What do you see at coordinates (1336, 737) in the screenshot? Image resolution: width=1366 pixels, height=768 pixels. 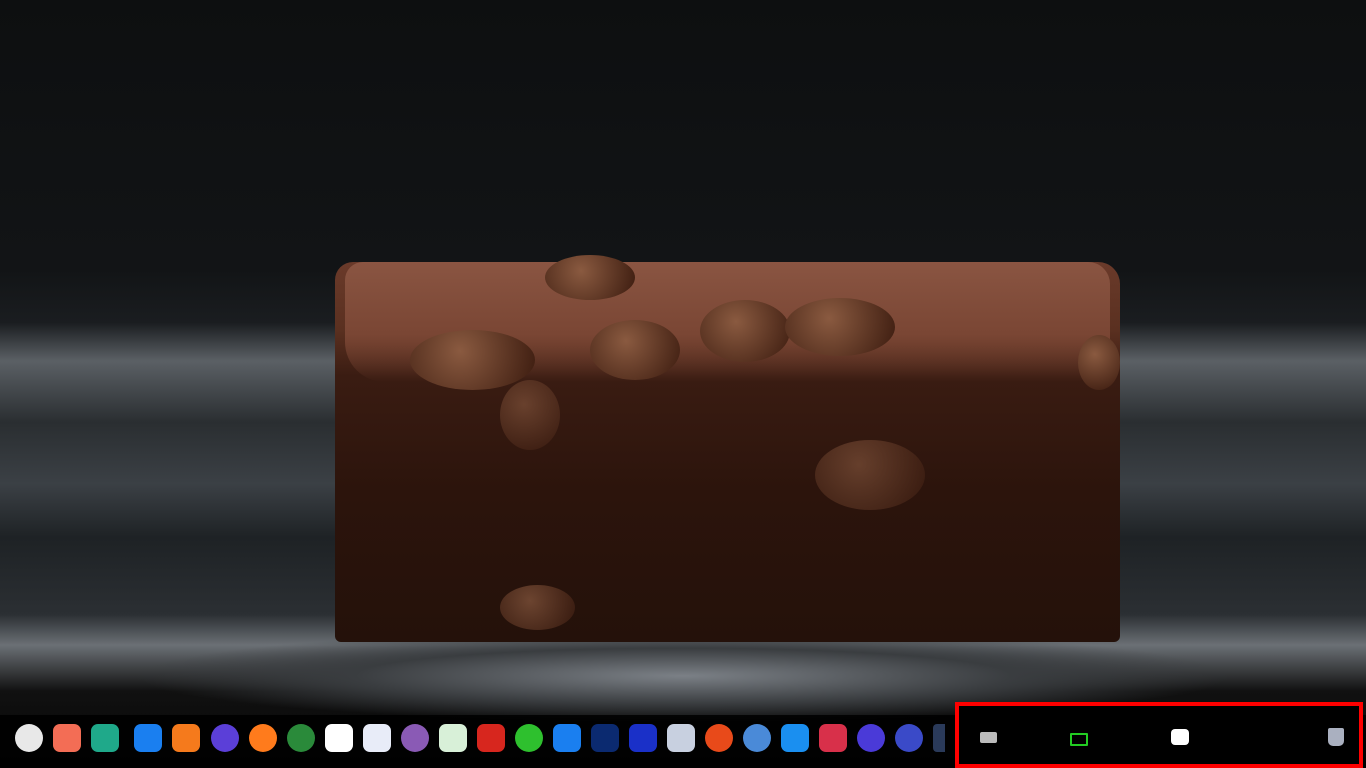 I see `trash-icon` at bounding box center [1336, 737].